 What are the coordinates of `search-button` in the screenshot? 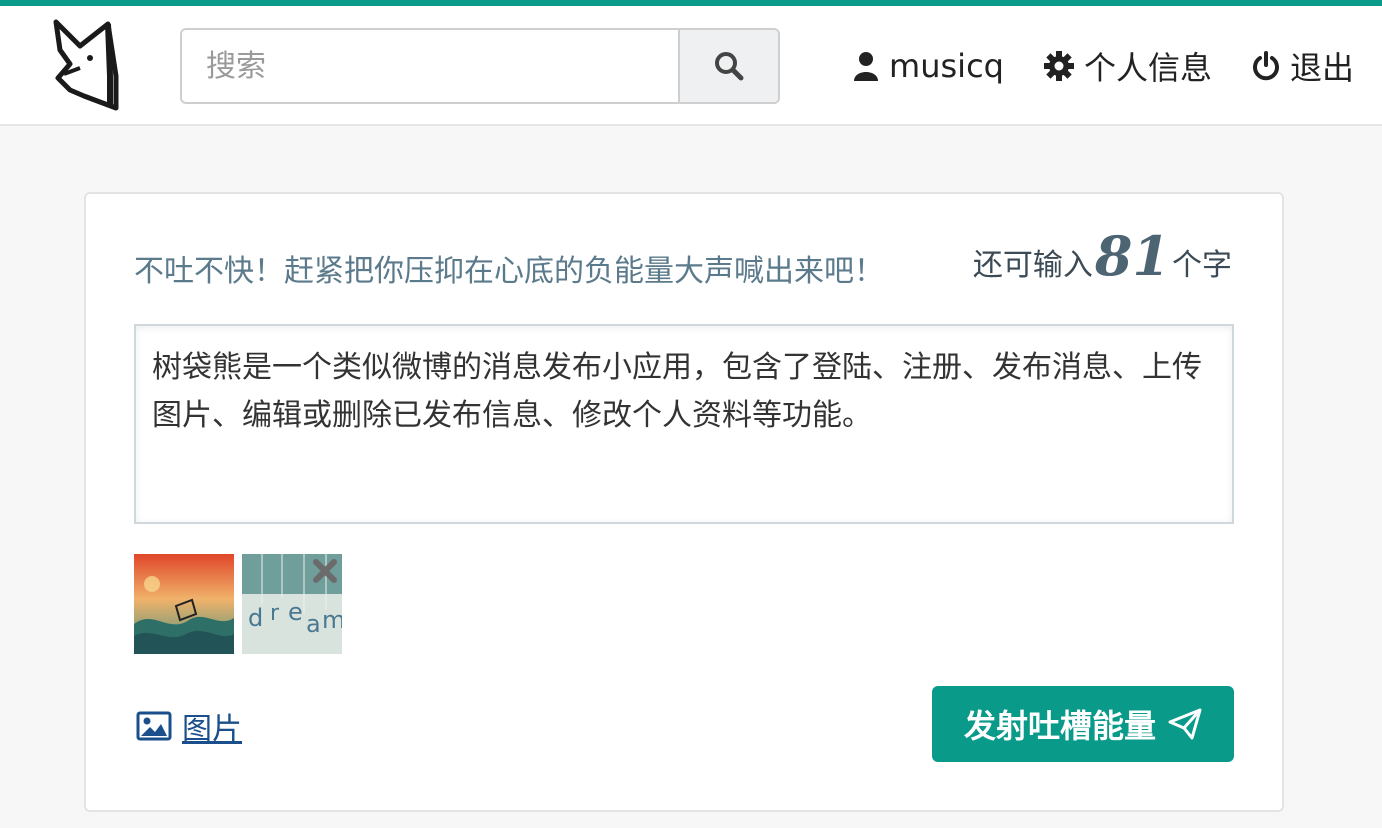 It's located at (728, 66).